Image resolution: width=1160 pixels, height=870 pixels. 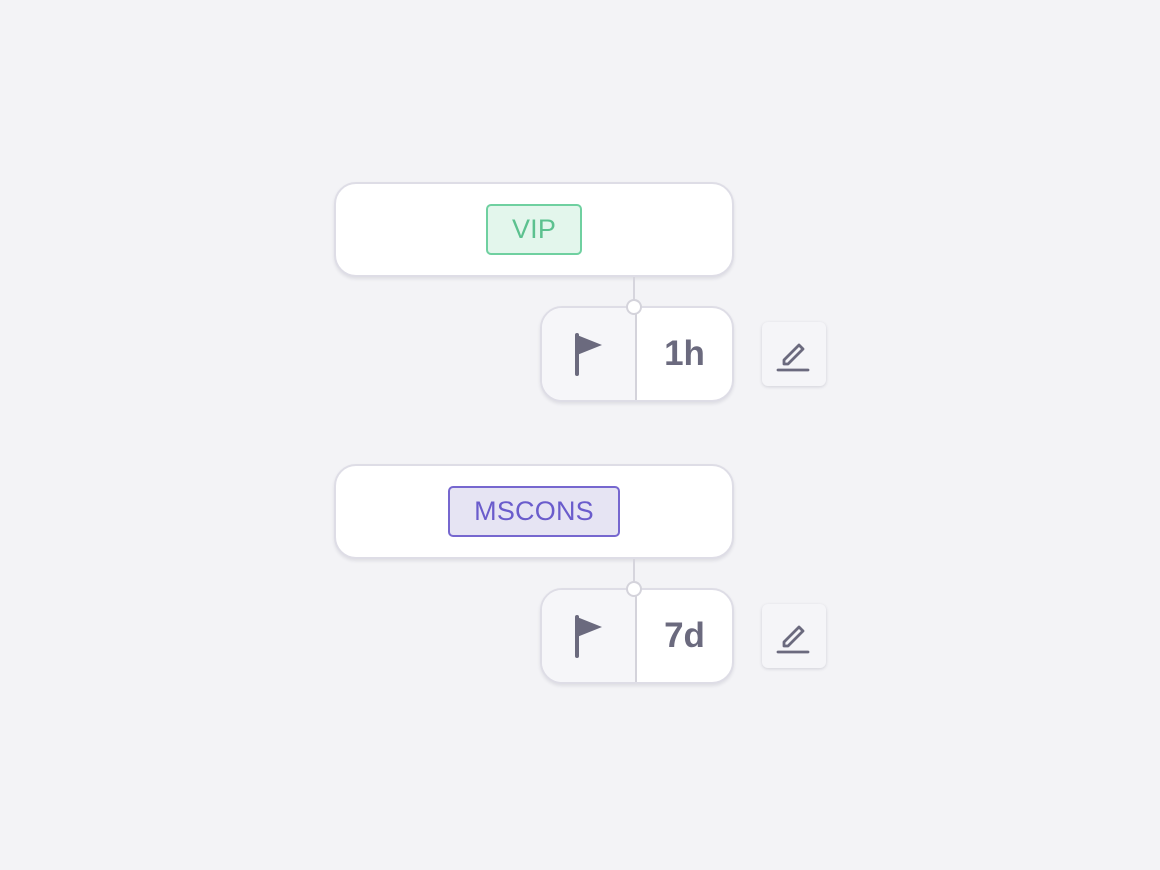 I want to click on sla-pill: 7d, so click(x=637, y=636).